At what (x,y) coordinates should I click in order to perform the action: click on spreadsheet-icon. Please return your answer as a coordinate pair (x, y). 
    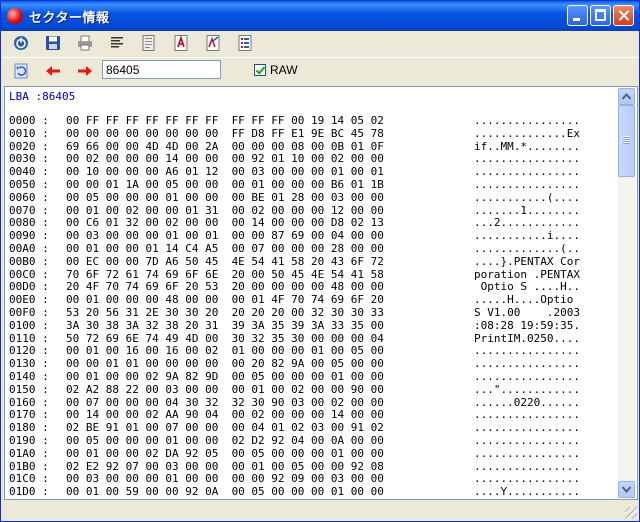
    Looking at the image, I should click on (245, 43).